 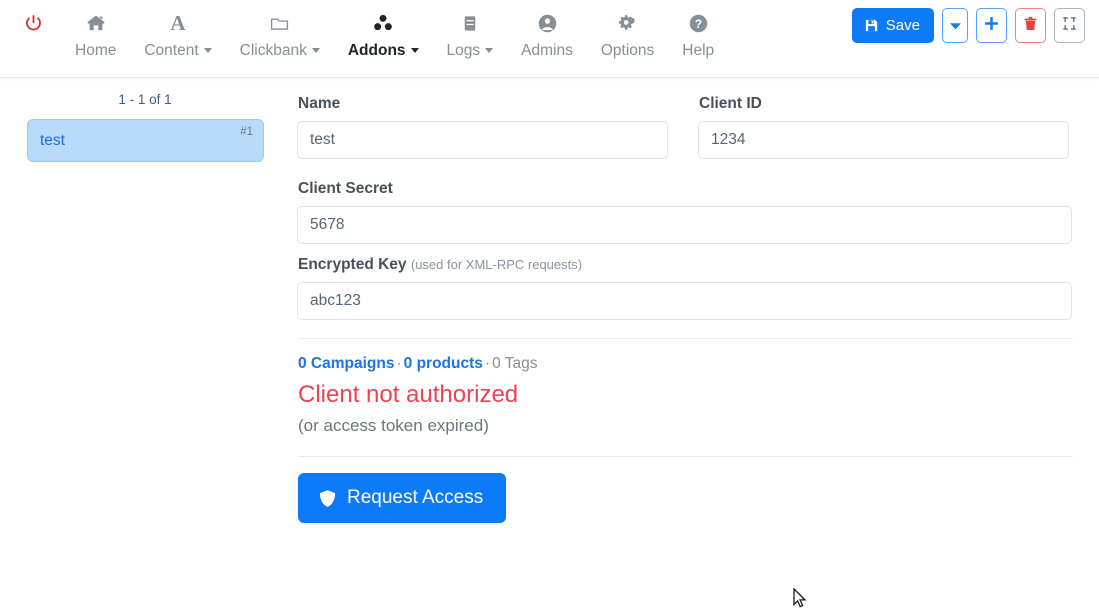 I want to click on compress-icon, so click(x=1069, y=25).